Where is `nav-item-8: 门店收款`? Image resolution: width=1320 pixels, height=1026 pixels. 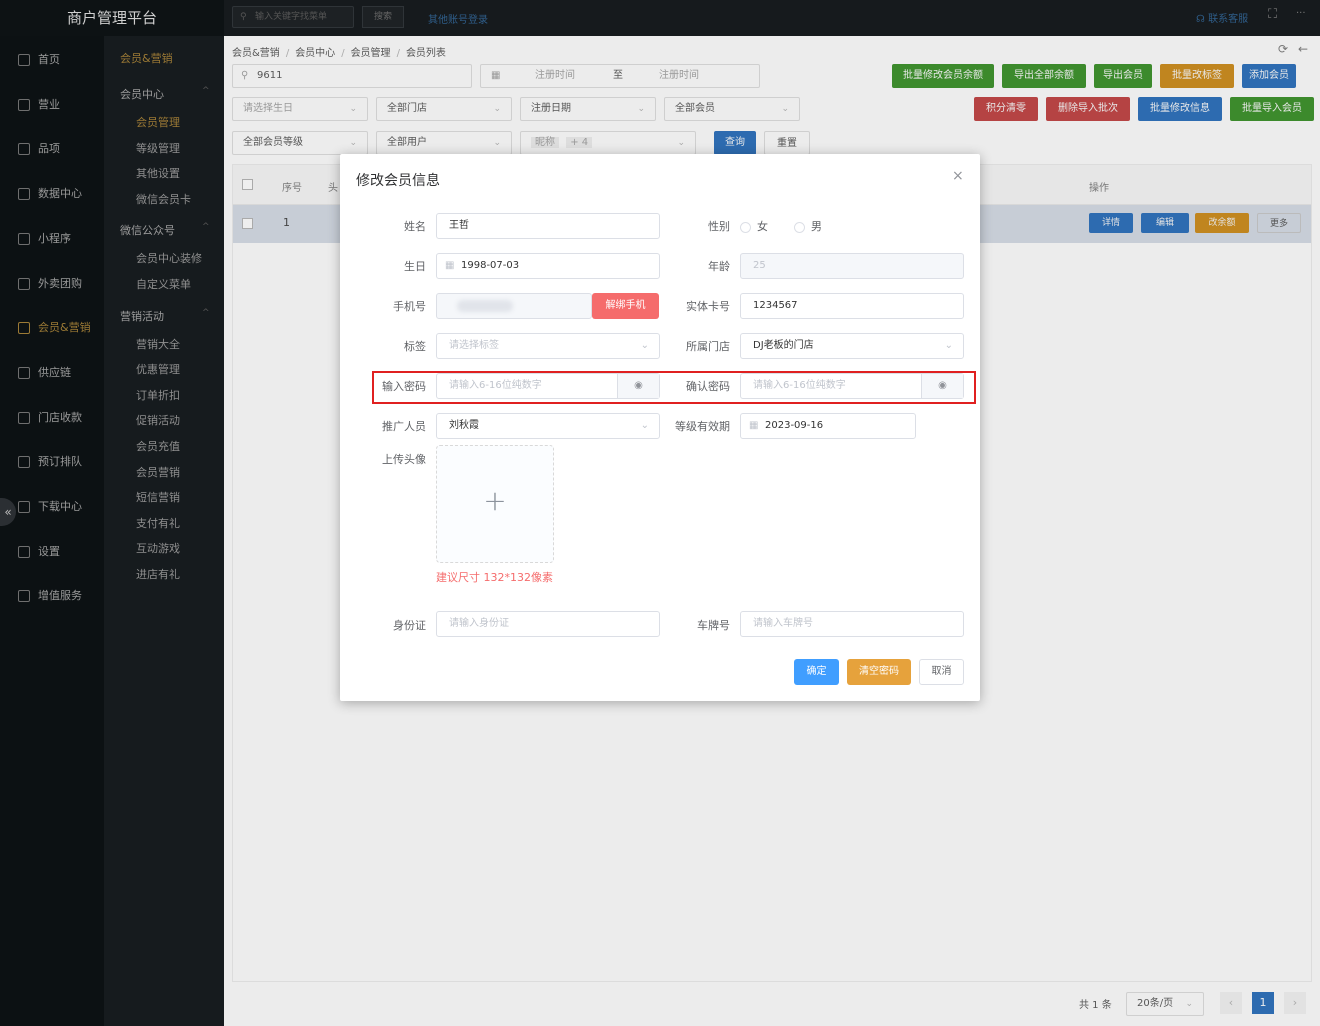
nav-item-8: 门店收款 is located at coordinates (52, 418).